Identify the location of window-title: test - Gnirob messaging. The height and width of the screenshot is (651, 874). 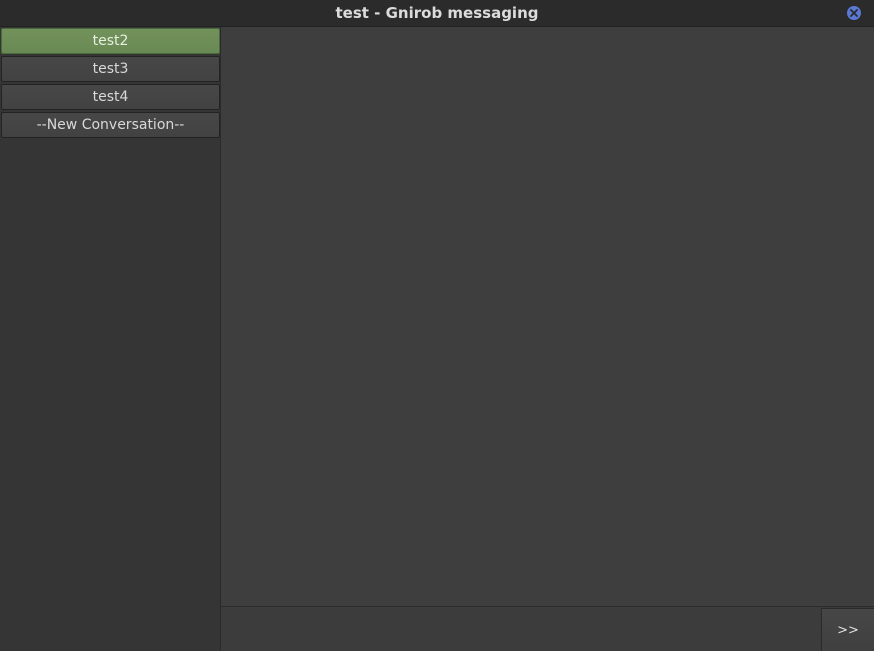
(437, 13).